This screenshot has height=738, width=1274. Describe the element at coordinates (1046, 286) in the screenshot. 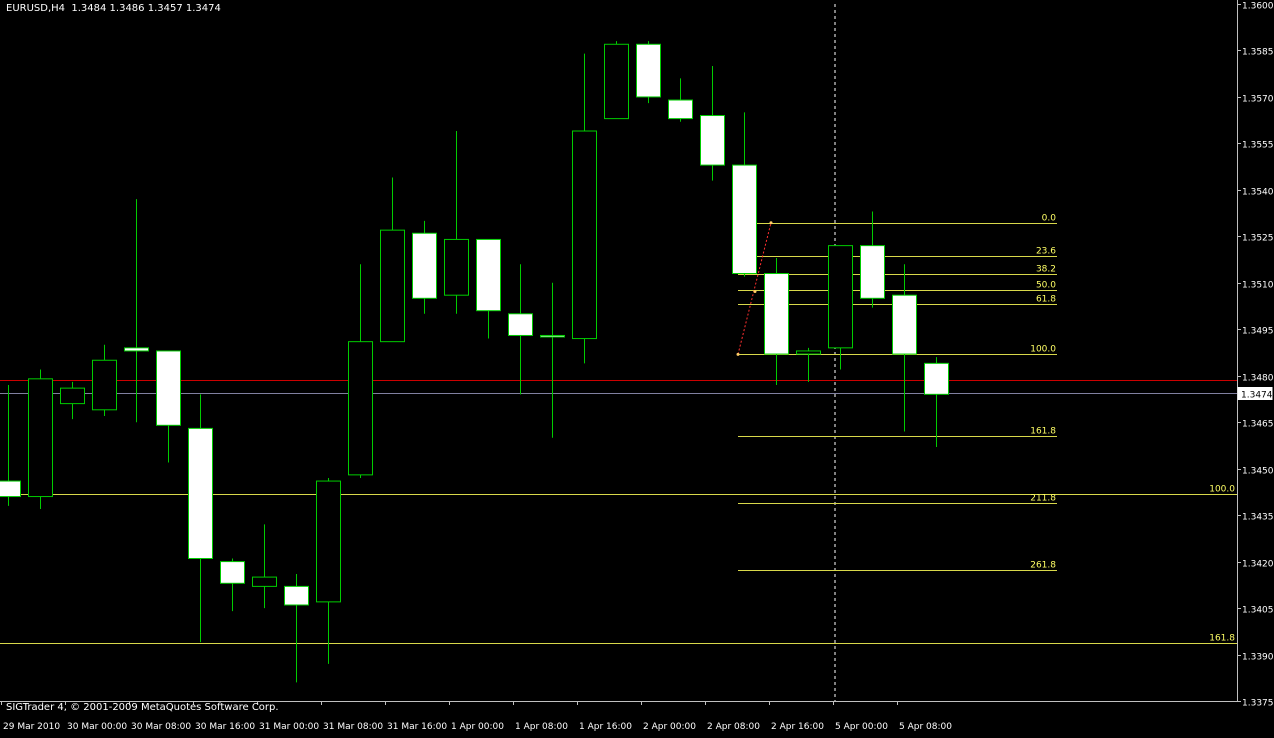

I see `fib-level-label: 50.0` at that location.